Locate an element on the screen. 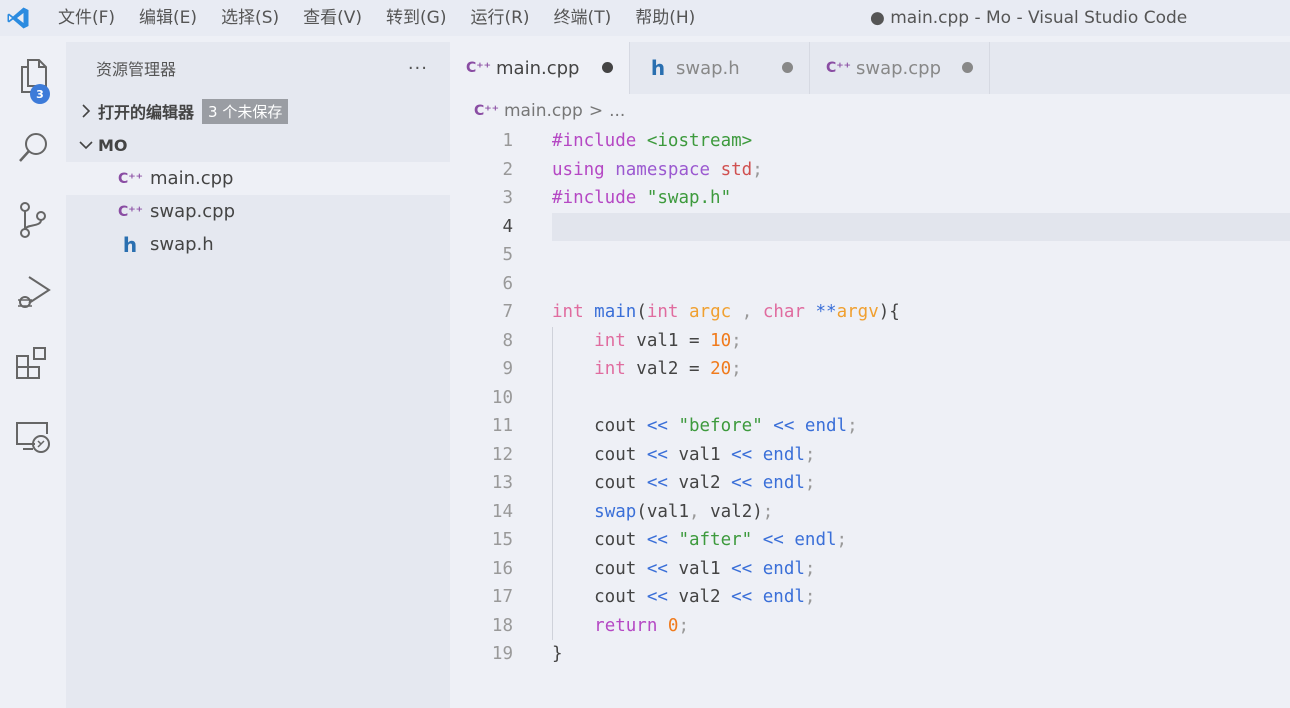 The width and height of the screenshot is (1290, 708). run-debug-button is located at coordinates (33, 292).